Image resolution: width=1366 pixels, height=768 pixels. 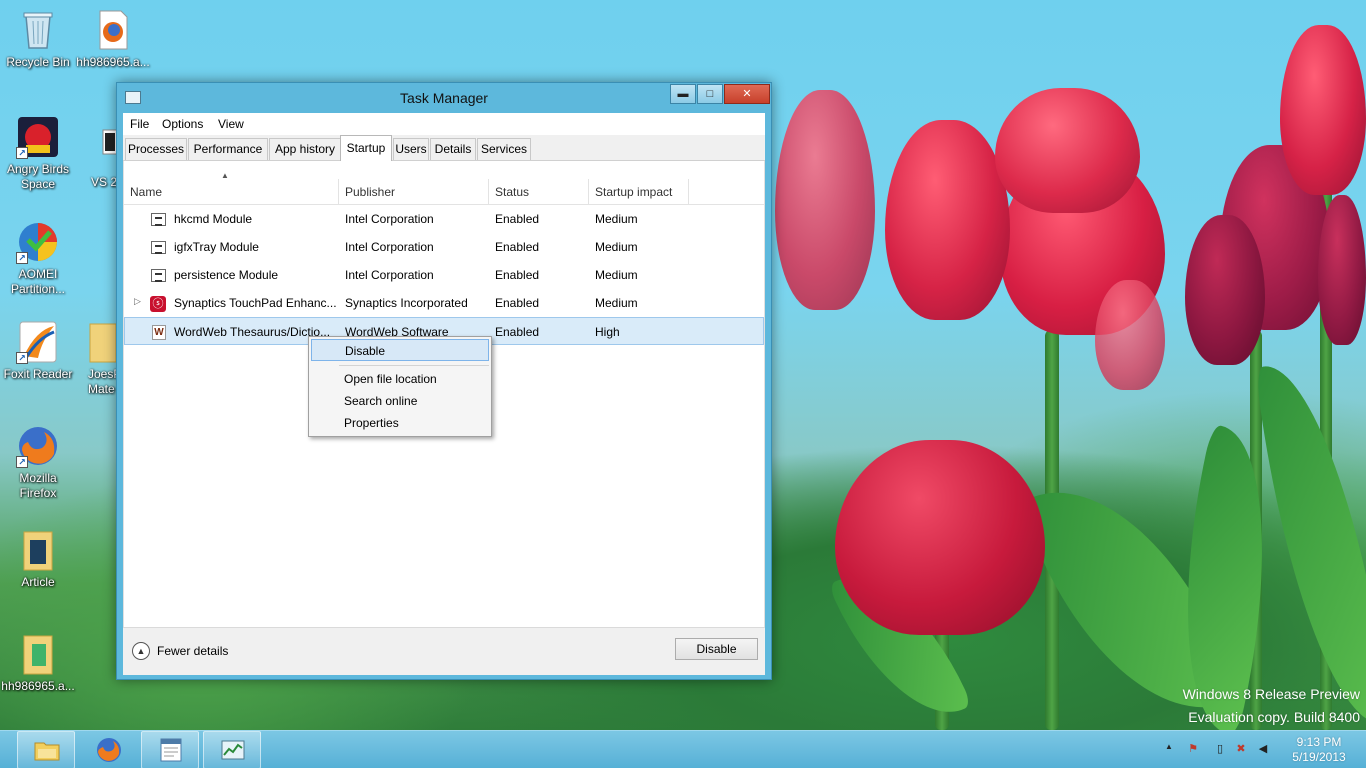 I want to click on desktop-icon-foxit: ↗ Foxit Reader, so click(x=38, y=351).